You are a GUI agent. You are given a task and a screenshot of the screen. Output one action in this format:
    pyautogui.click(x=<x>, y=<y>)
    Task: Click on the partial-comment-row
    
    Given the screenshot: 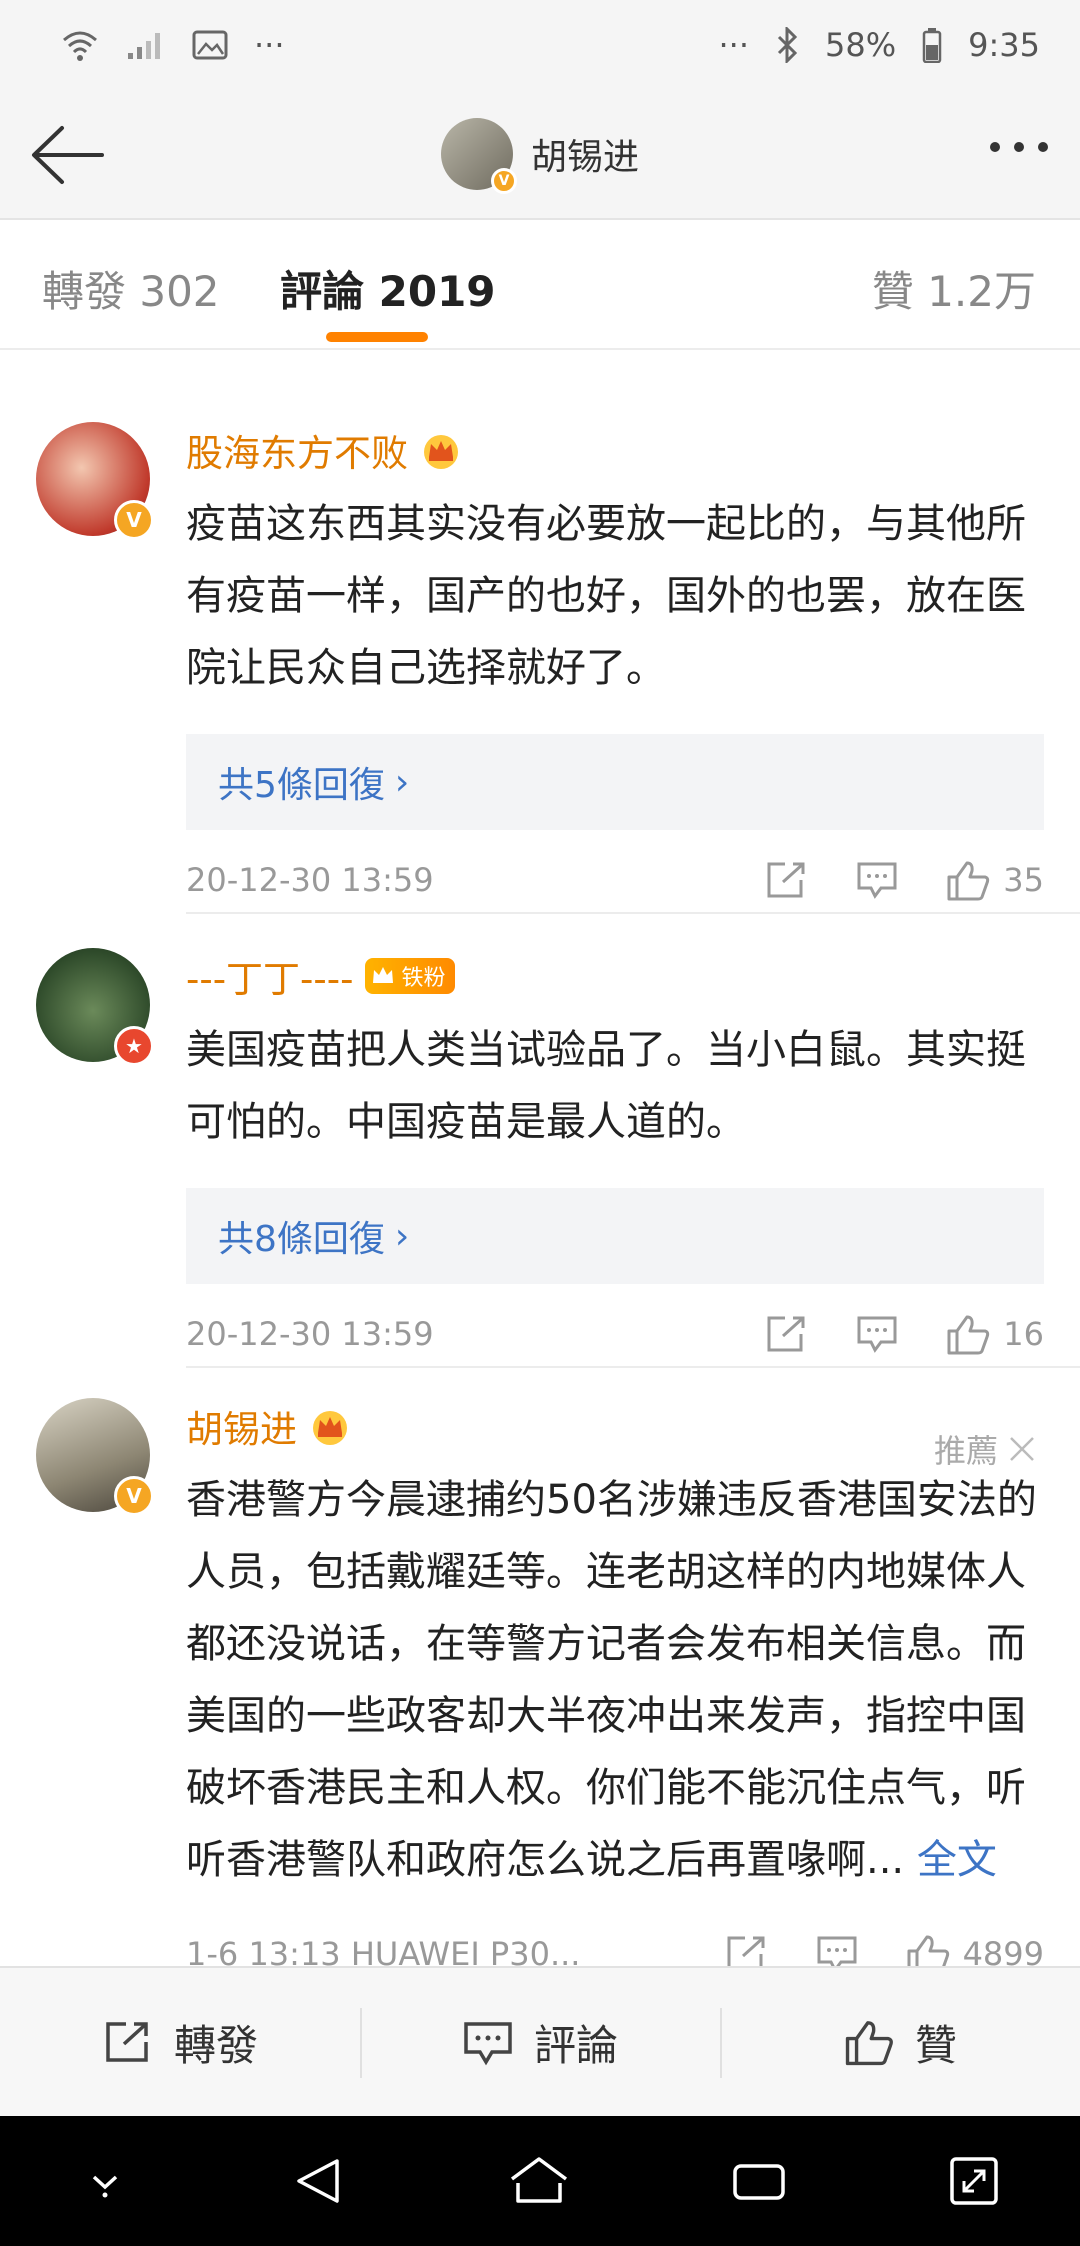 What is the action you would take?
    pyautogui.click(x=616, y=340)
    